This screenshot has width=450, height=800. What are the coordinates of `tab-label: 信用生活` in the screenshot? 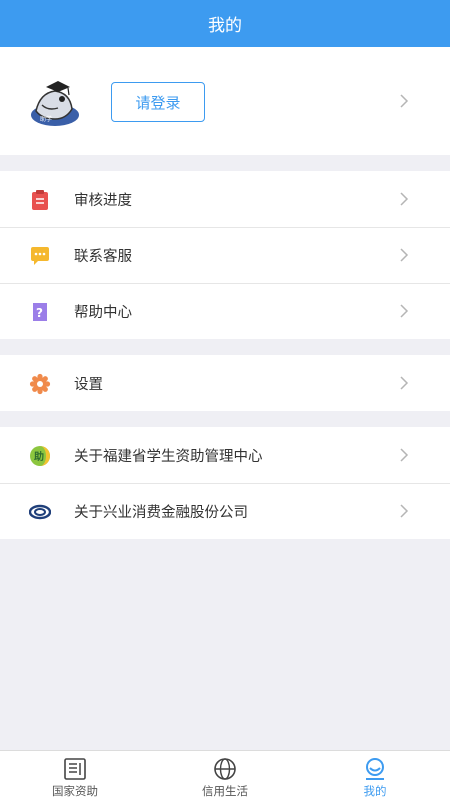 It's located at (225, 791).